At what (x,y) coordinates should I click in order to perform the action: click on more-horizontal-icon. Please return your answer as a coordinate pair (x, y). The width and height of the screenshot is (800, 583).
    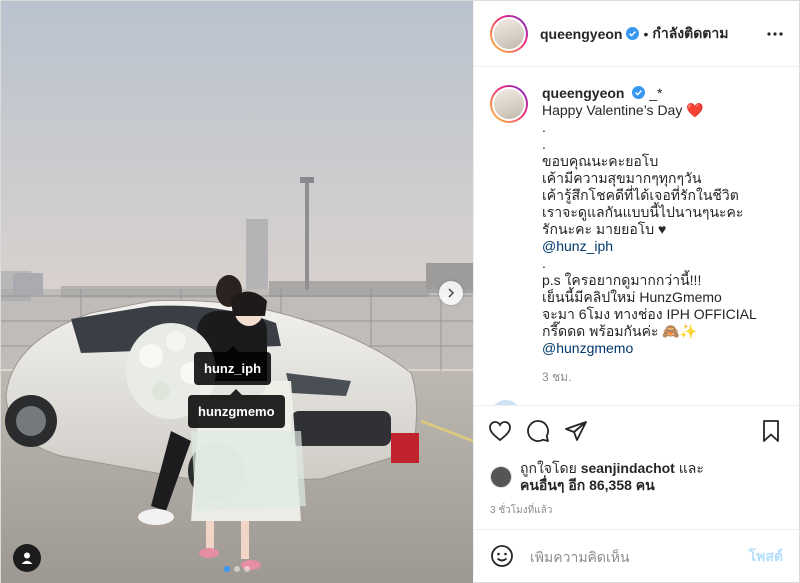
    Looking at the image, I should click on (775, 33).